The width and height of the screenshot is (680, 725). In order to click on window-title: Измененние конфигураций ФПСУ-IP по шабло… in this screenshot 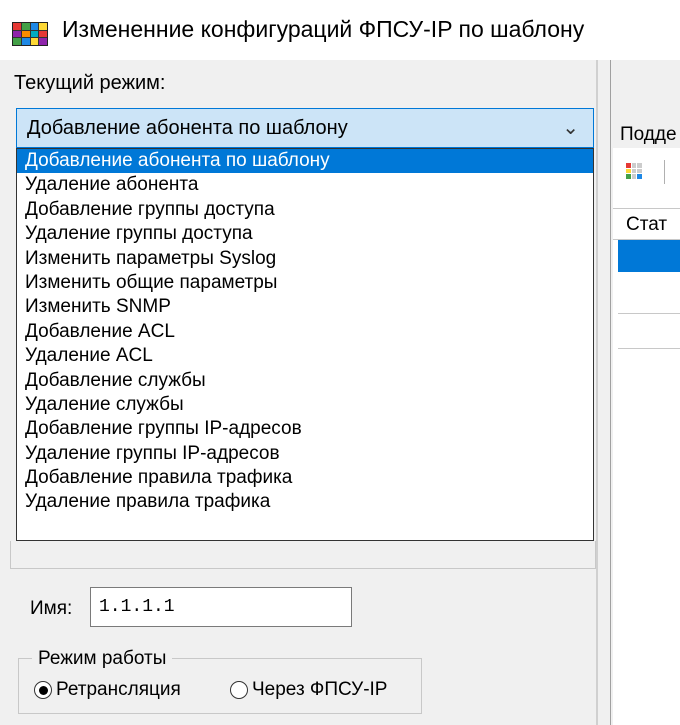, I will do `click(323, 29)`.